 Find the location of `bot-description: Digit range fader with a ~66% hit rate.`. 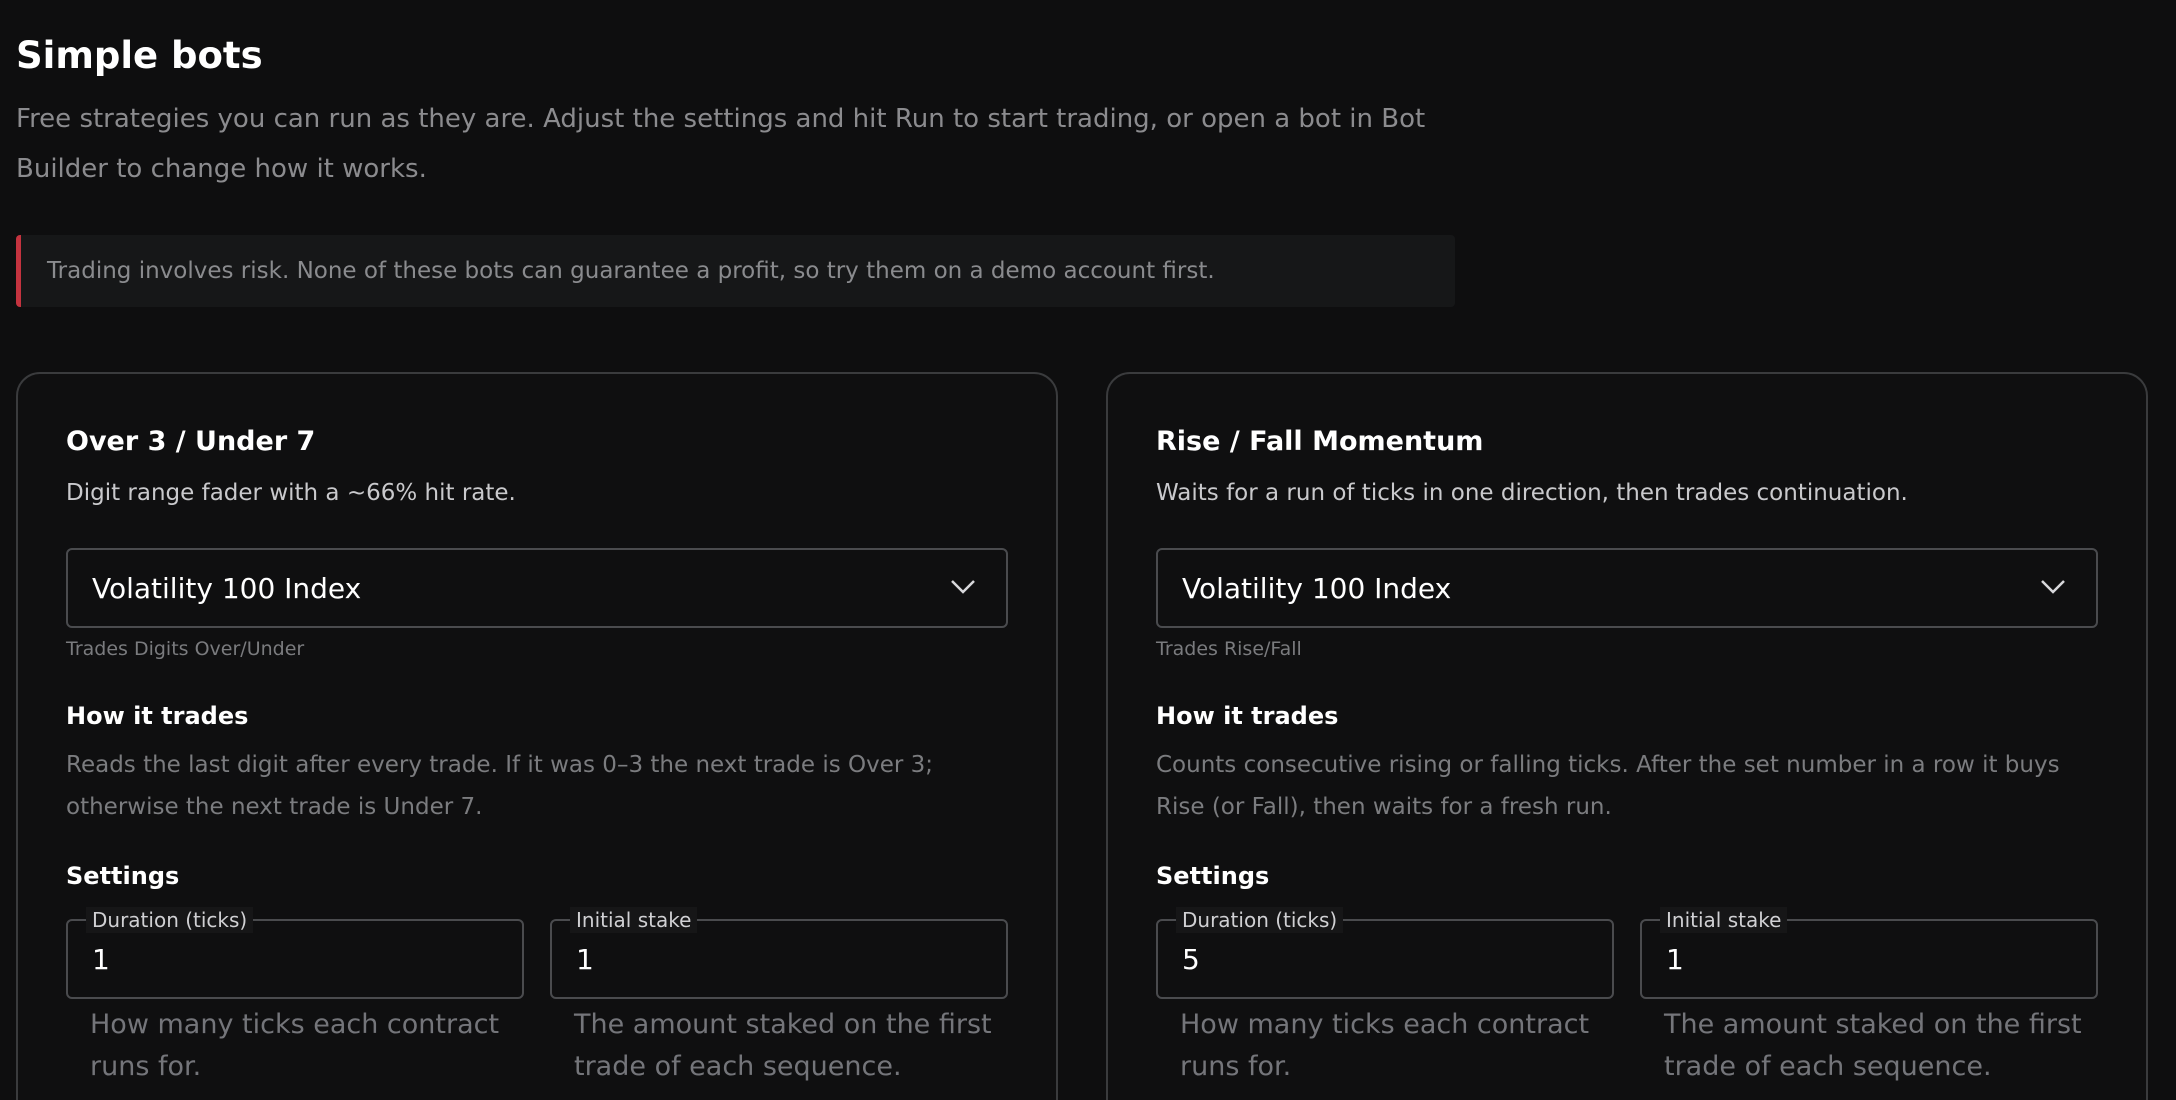

bot-description: Digit range fader with a ~66% hit rate. is located at coordinates (291, 493).